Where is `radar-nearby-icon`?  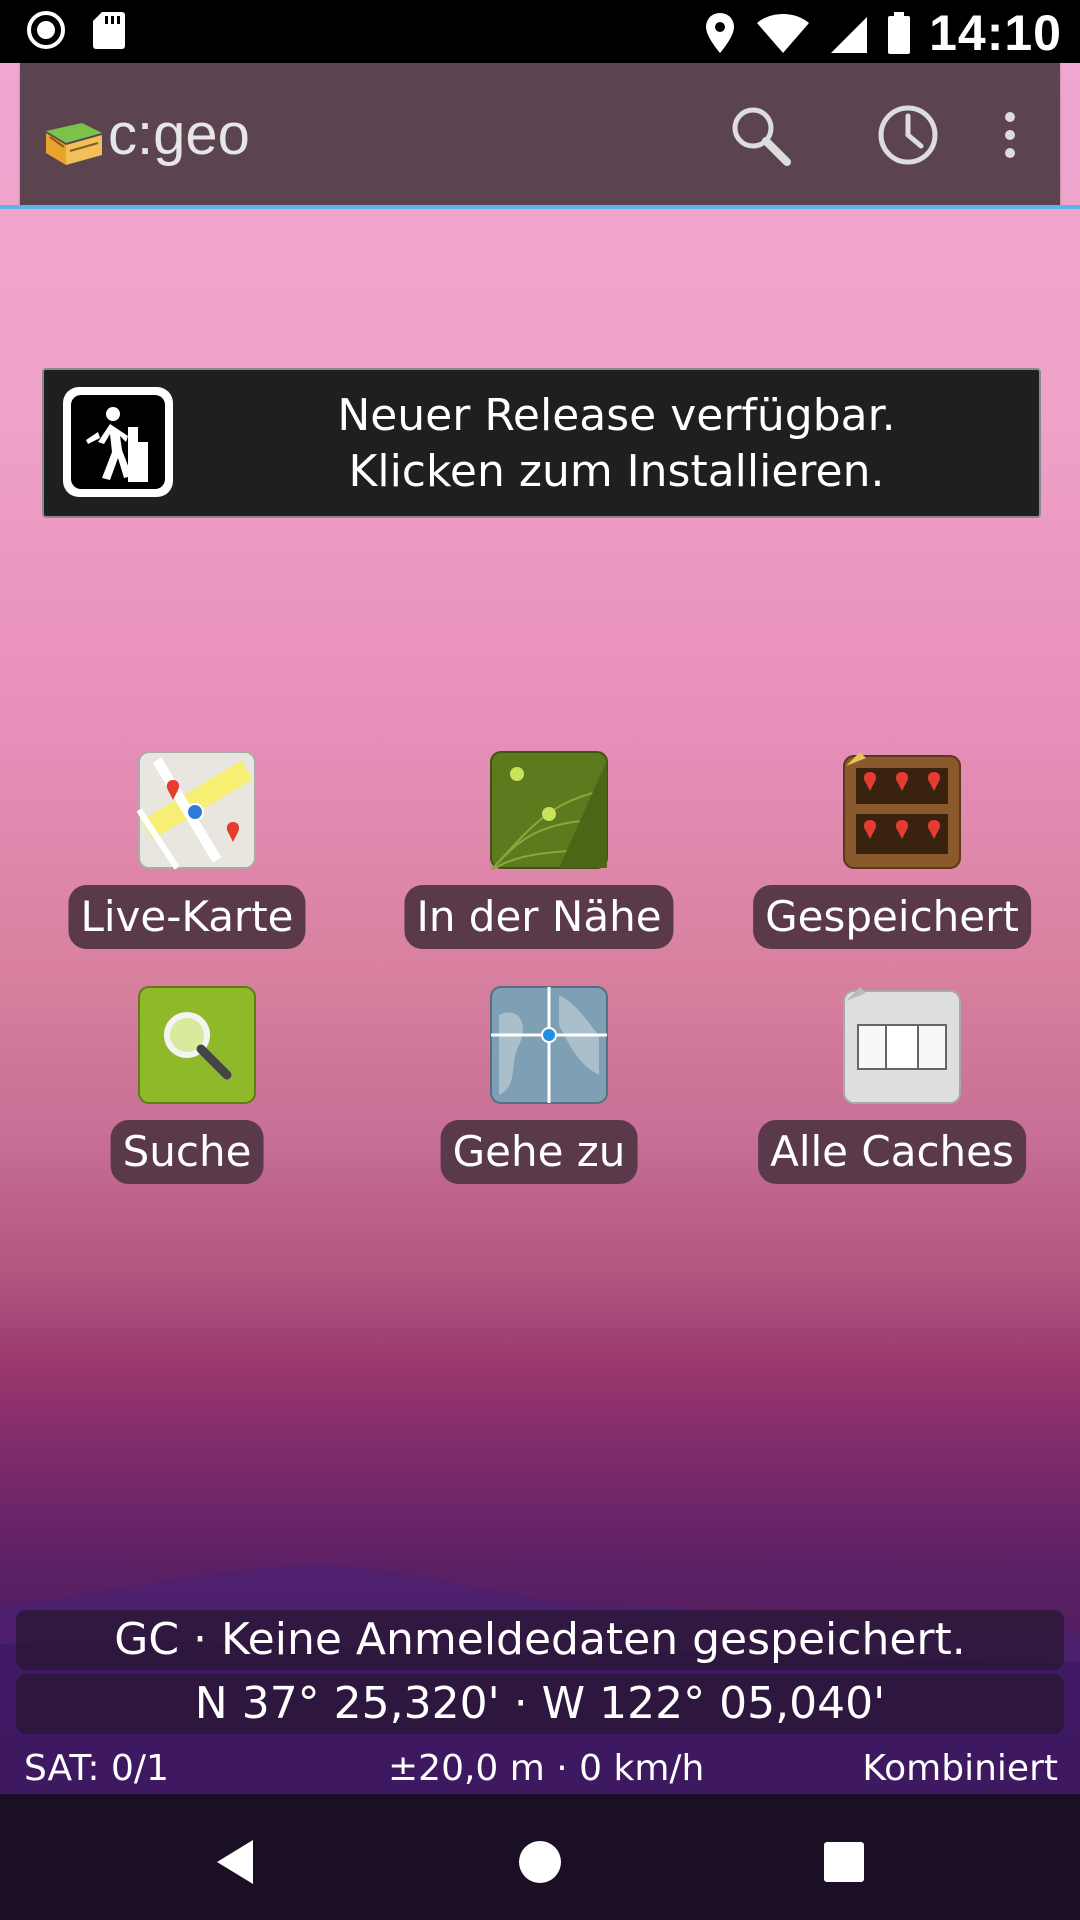
radar-nearby-icon is located at coordinates (549, 810).